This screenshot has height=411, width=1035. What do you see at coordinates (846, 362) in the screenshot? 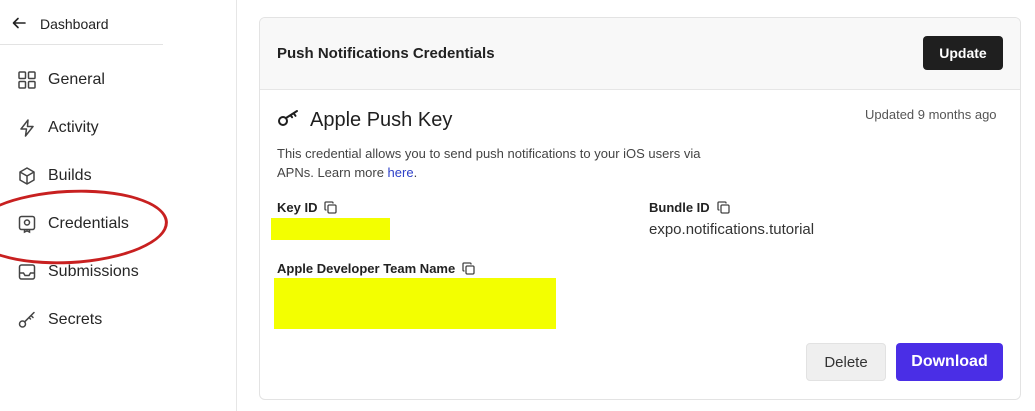
I see `delete-button: Delete` at bounding box center [846, 362].